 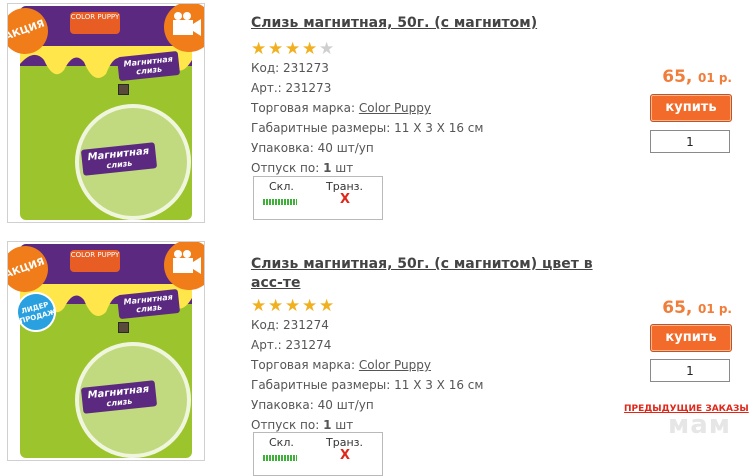 What do you see at coordinates (306, 68) in the screenshot?
I see `product-code: 231273` at bounding box center [306, 68].